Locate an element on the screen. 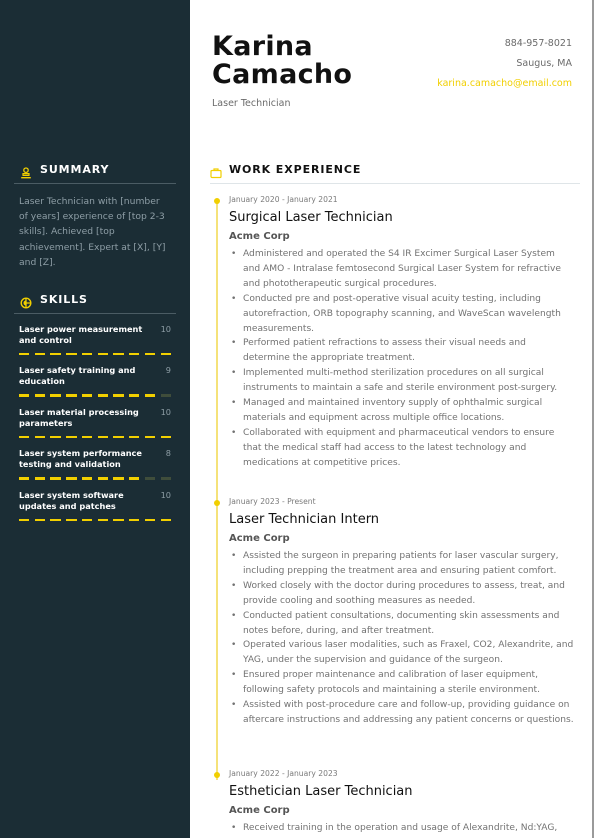 Image resolution: width=594 pixels, height=838 pixels. job-dates: January 2023 - Present is located at coordinates (272, 501).